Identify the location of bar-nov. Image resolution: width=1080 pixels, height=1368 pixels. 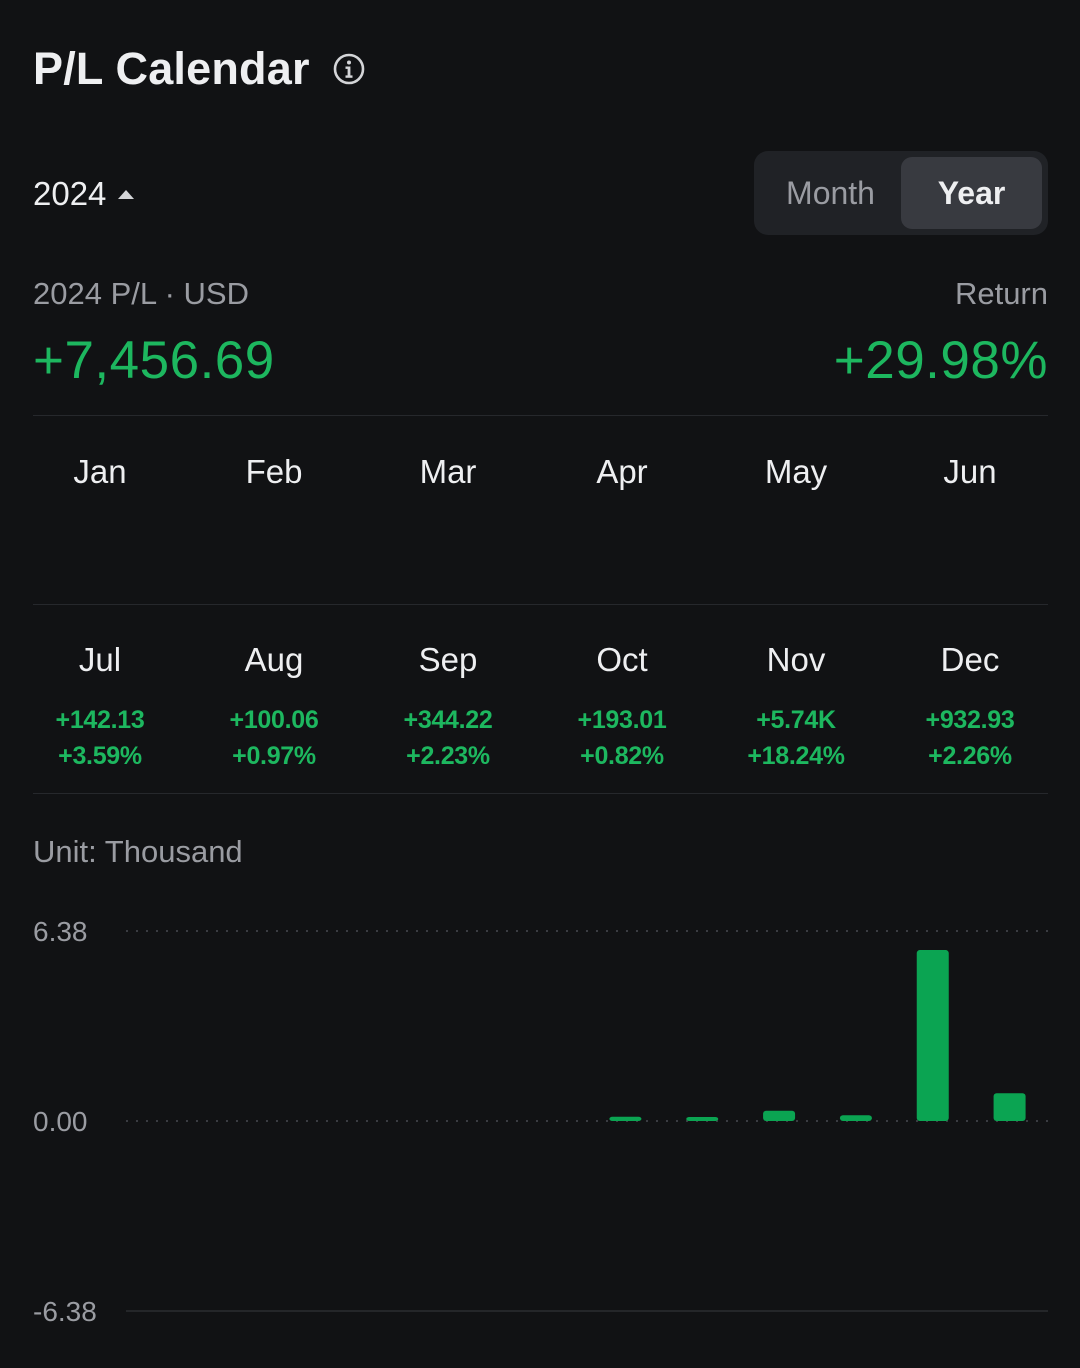
(932, 1035).